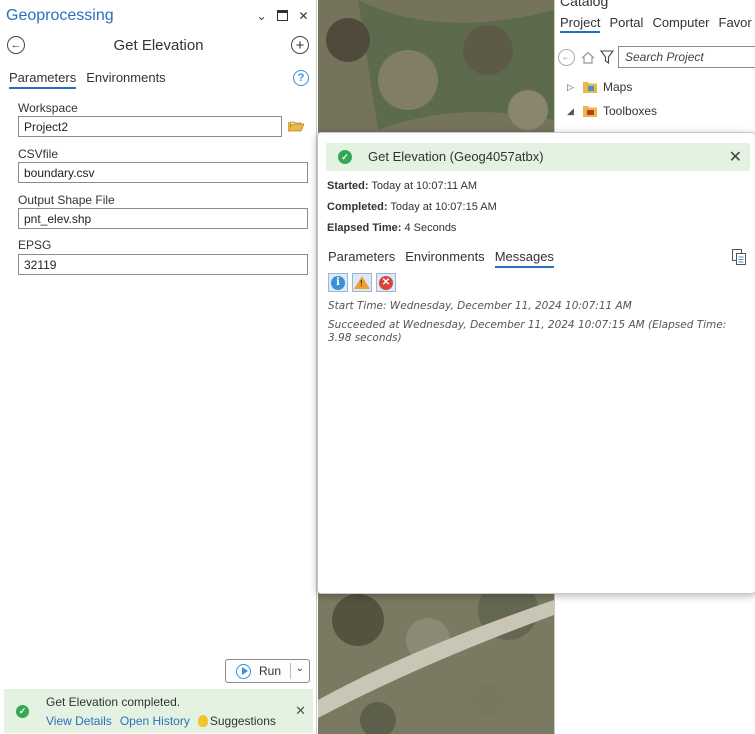  I want to click on message-filter-buttons: i ! ✕, so click(362, 282).